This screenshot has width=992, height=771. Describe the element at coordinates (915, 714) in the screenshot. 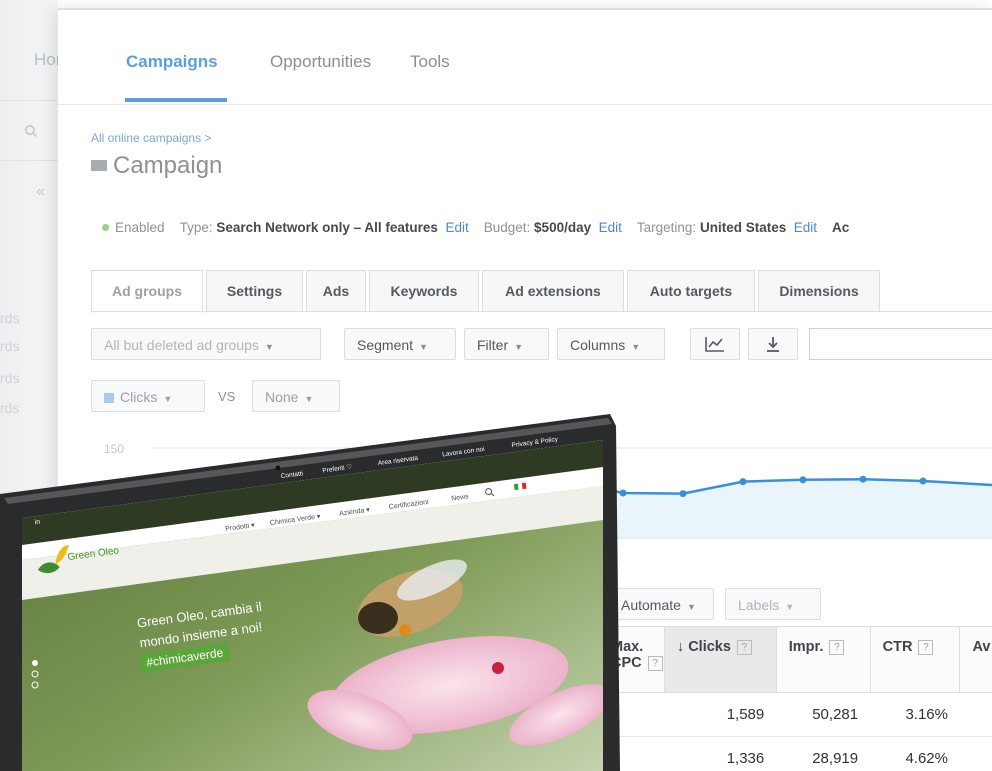

I see `cell-ctr: 3.16%` at that location.